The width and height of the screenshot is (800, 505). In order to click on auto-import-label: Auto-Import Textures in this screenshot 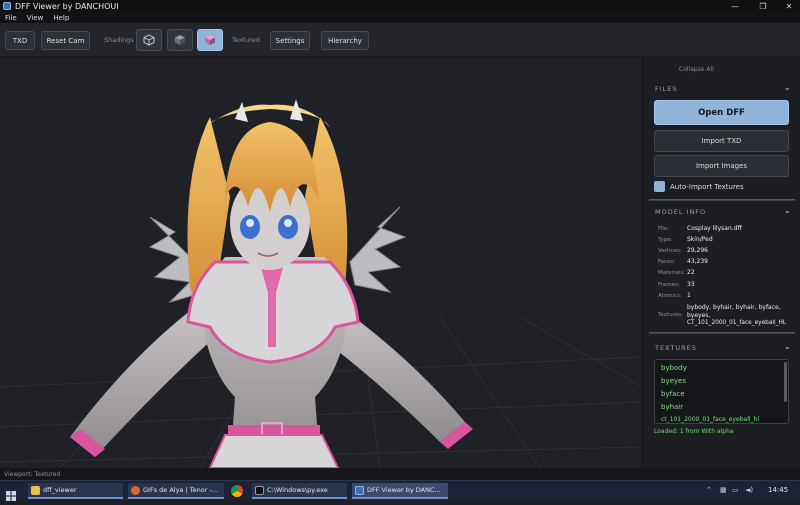, I will do `click(707, 187)`.